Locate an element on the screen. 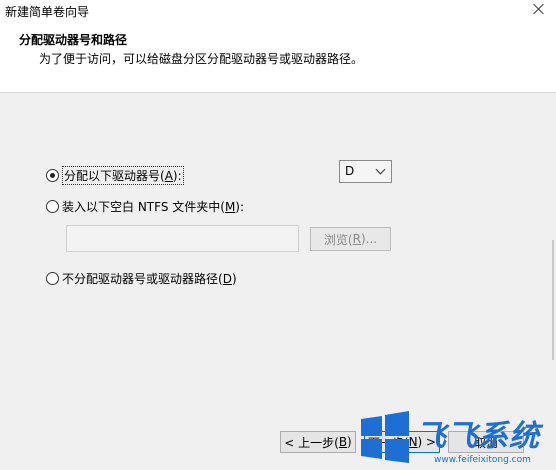 The width and height of the screenshot is (556, 470). folder-path-input is located at coordinates (182, 238).